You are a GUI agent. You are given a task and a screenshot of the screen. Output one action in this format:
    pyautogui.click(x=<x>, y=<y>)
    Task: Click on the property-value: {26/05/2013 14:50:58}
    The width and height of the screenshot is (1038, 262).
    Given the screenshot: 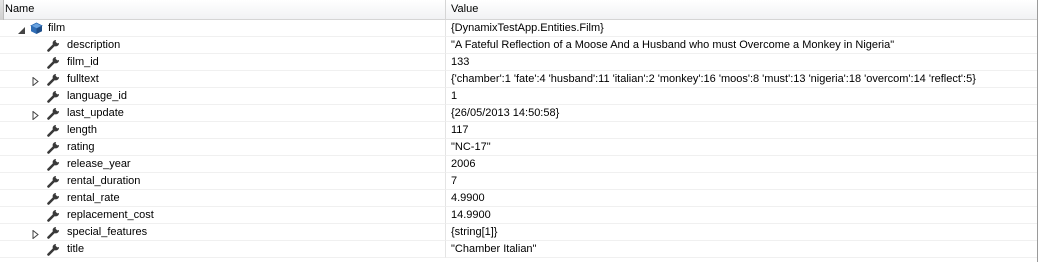 What is the action you would take?
    pyautogui.click(x=741, y=113)
    